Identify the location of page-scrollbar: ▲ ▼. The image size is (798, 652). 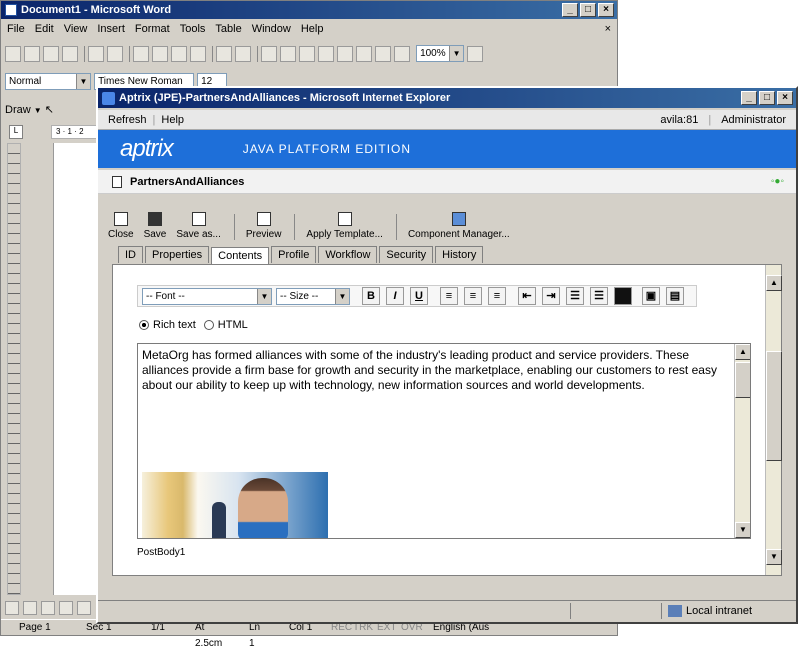
(773, 420).